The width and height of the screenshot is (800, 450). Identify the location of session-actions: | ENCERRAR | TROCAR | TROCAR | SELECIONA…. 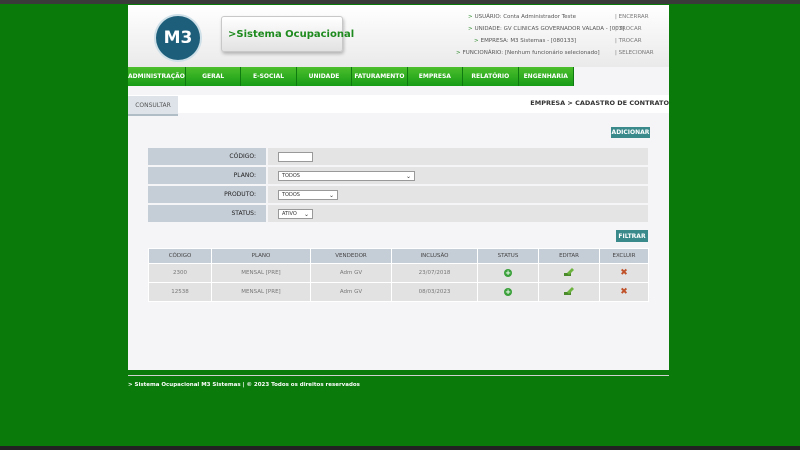
(634, 35).